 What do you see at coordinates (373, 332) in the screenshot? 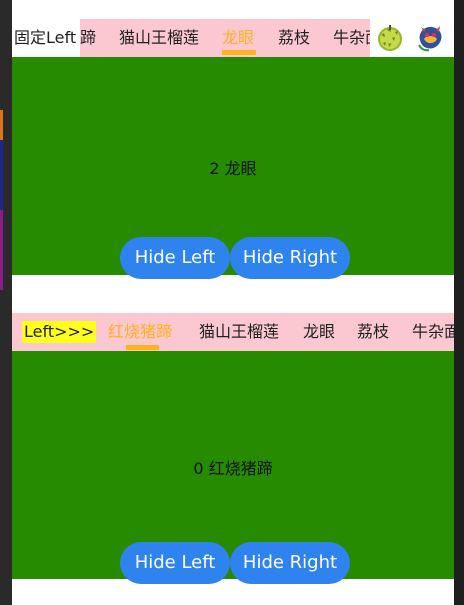
I see `bottom-tab-3: 荔枝` at bounding box center [373, 332].